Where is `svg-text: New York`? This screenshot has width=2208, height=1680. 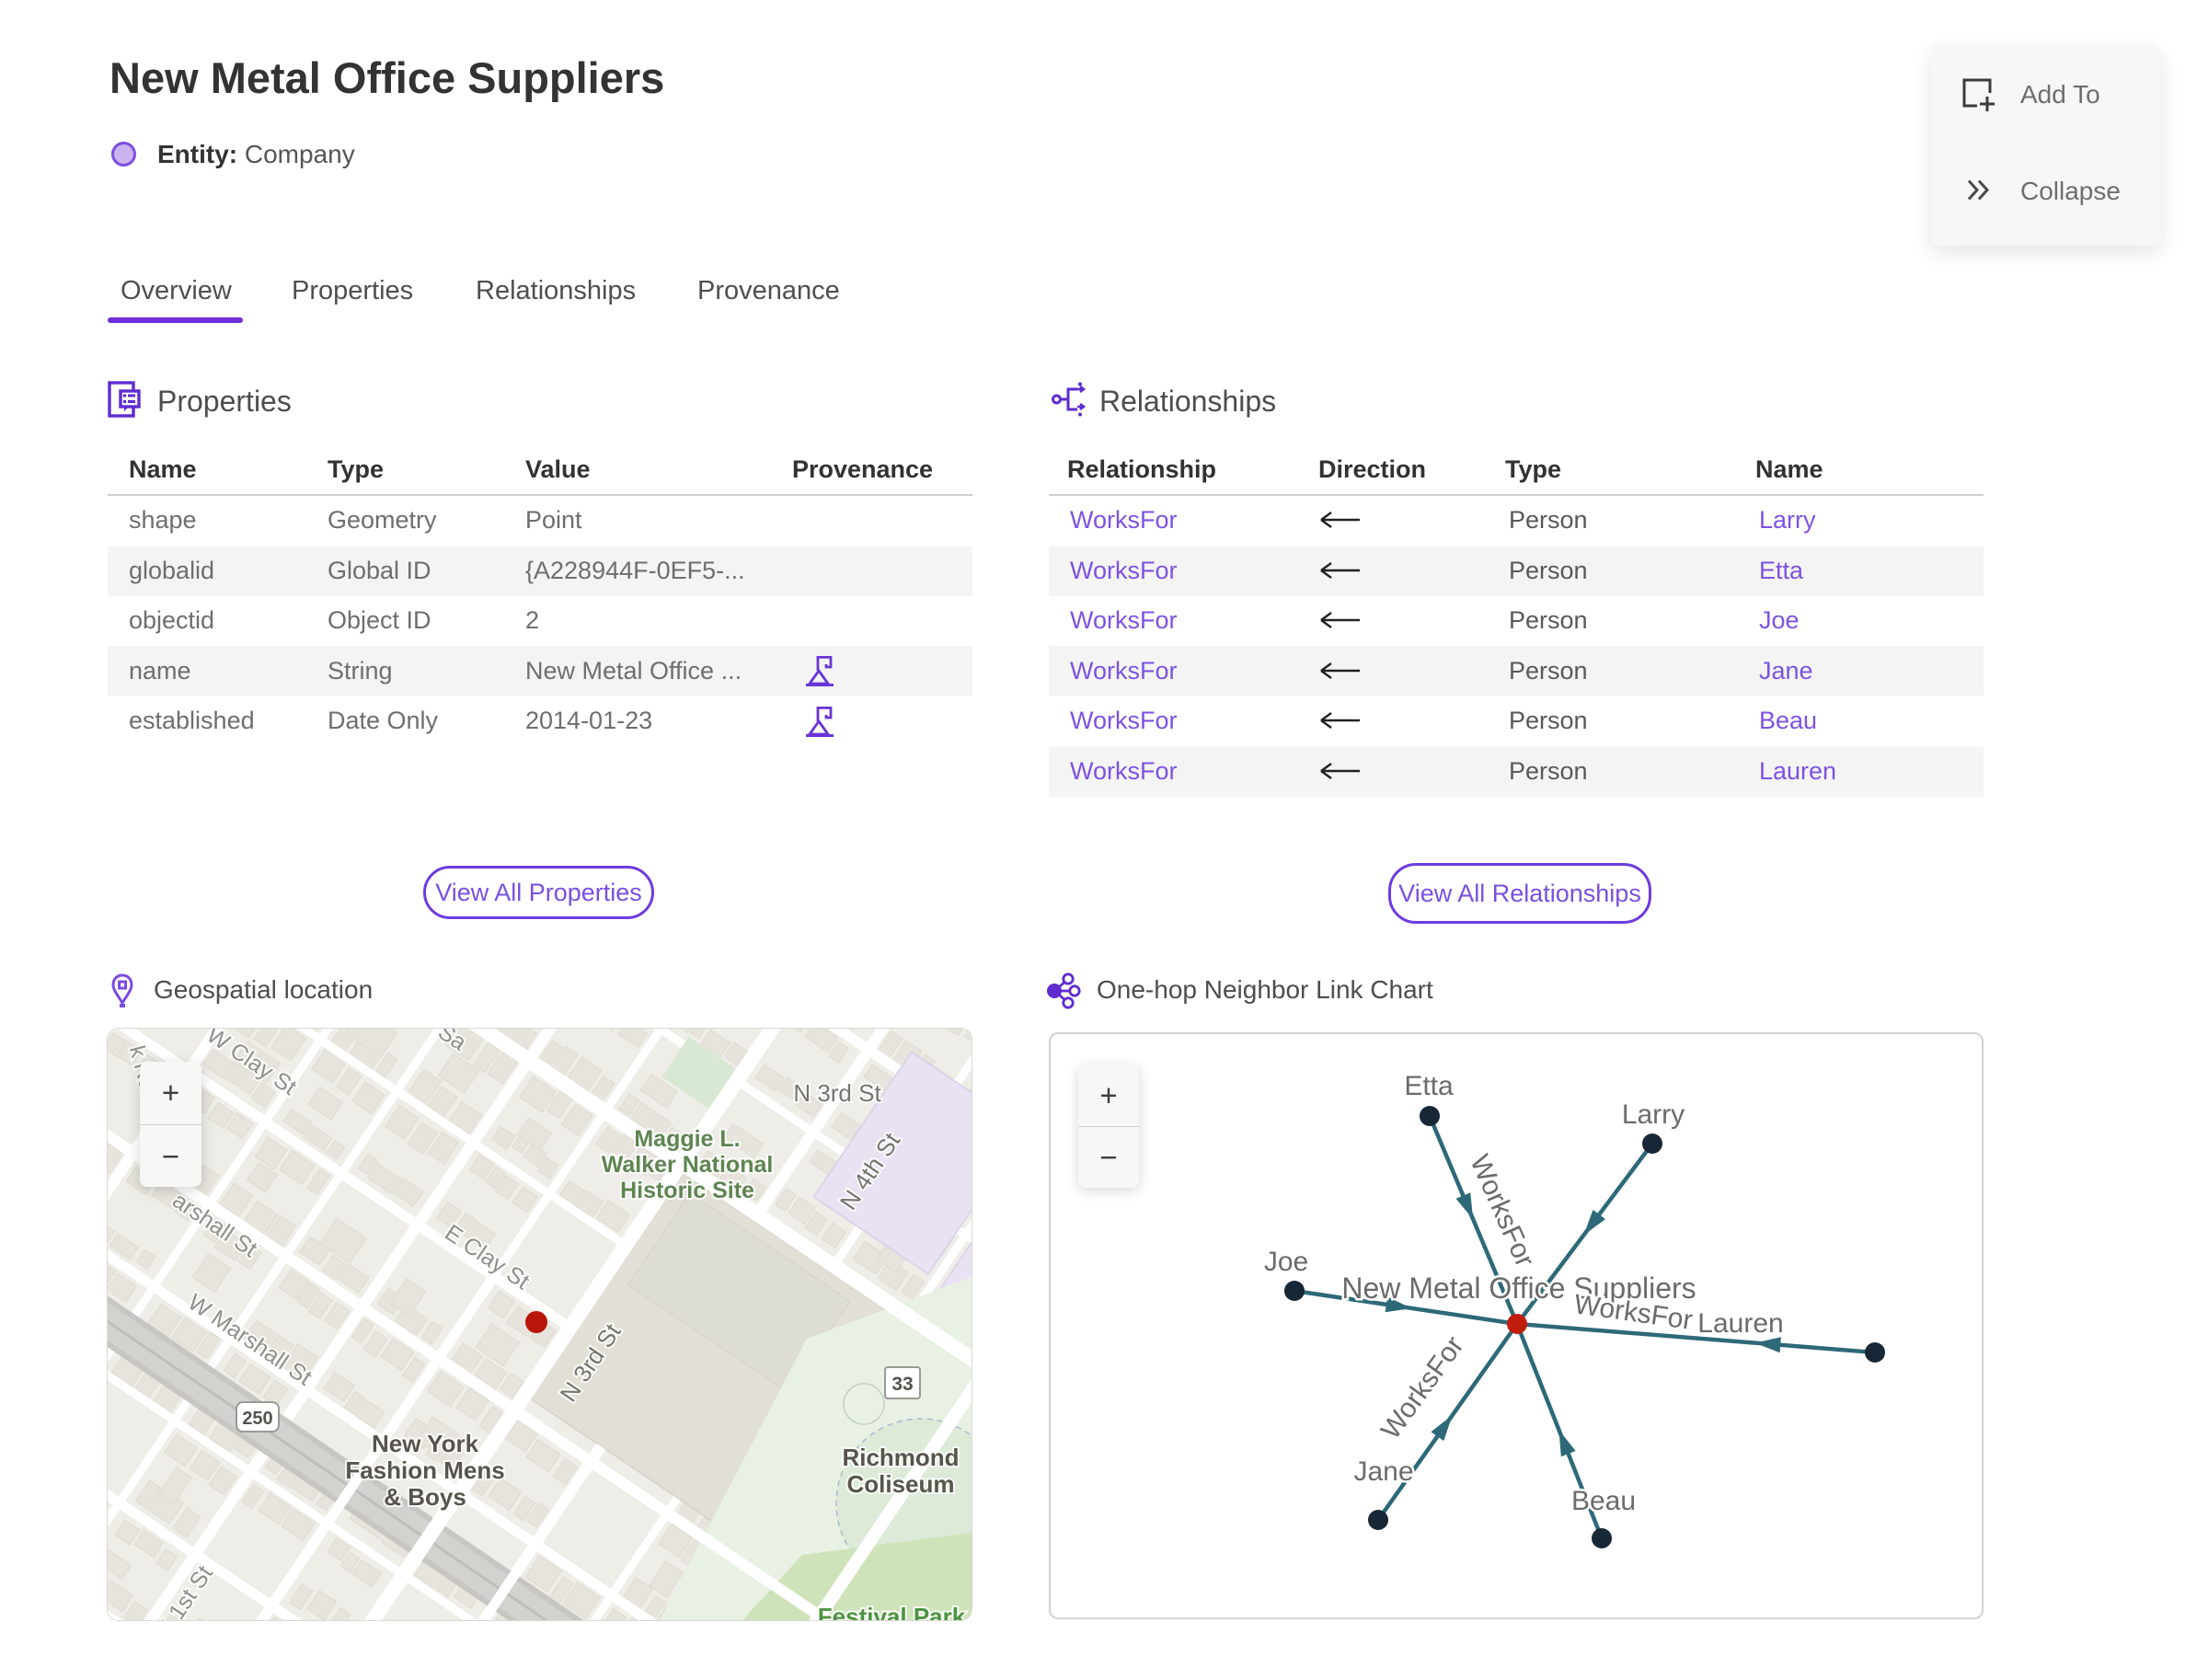
svg-text: New York is located at coordinates (425, 1443).